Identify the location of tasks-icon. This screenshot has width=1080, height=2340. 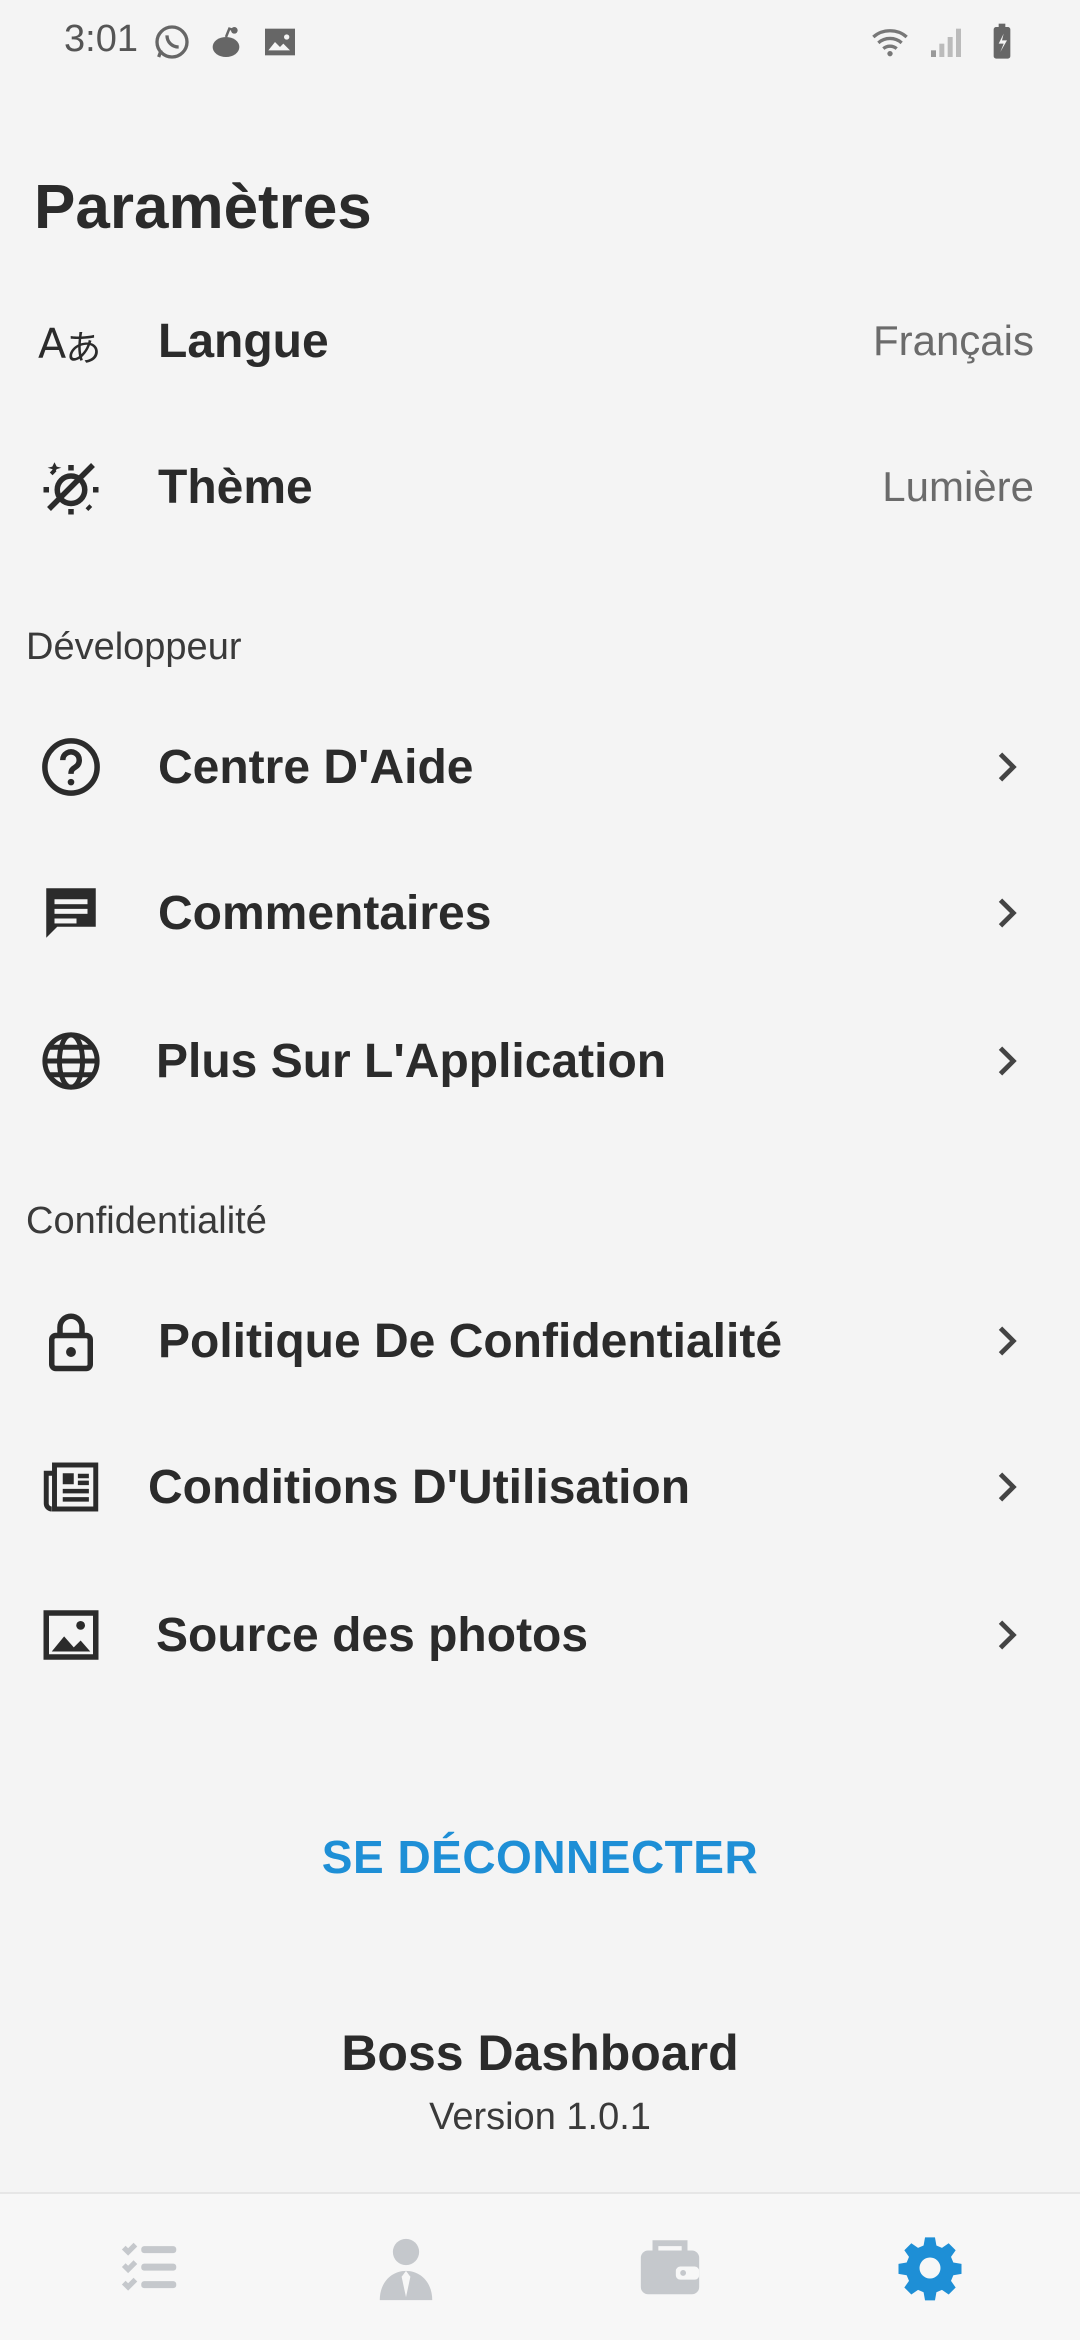
(149, 2266).